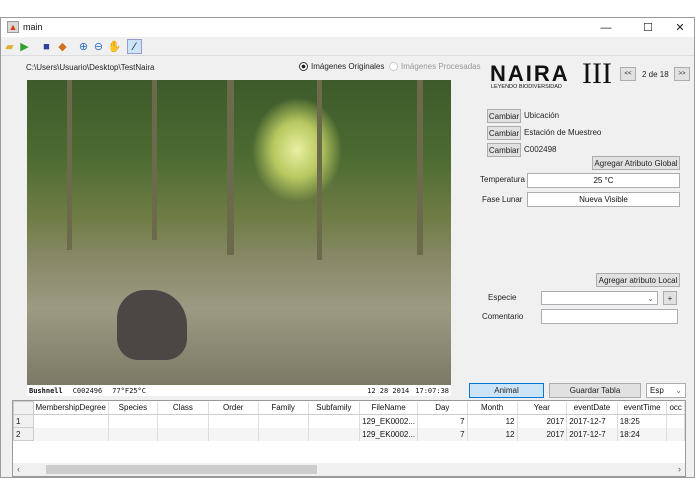 This screenshot has width=695, height=494. Describe the element at coordinates (23, 421) in the screenshot. I see `row-header: 1` at that location.